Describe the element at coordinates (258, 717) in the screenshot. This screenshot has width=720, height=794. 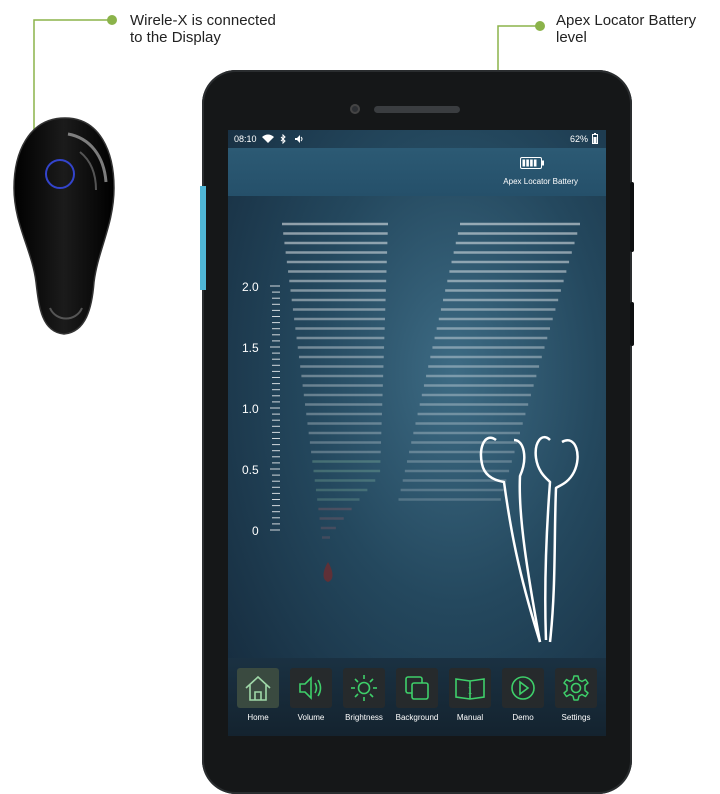
I see `home-label: Home` at that location.